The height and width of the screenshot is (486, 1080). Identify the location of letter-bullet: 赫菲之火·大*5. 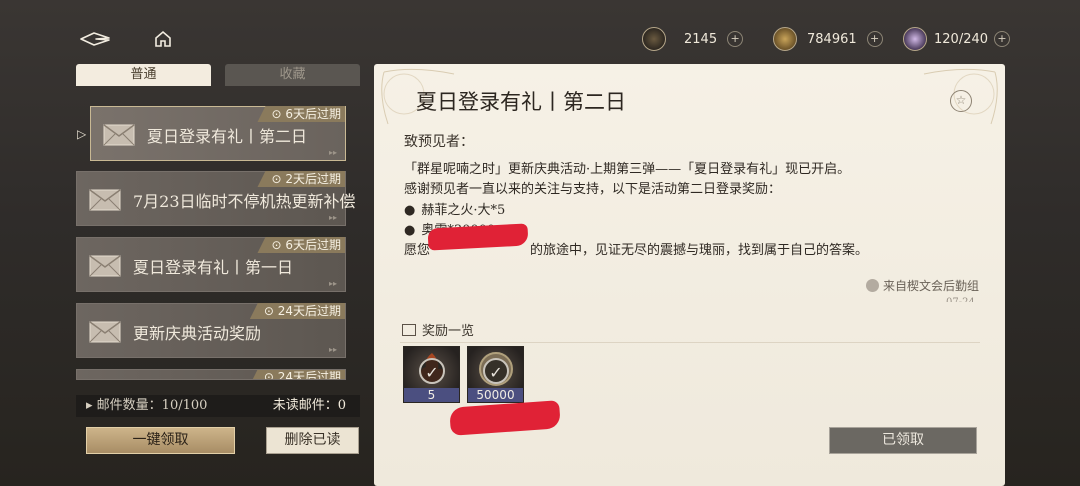
(694, 211).